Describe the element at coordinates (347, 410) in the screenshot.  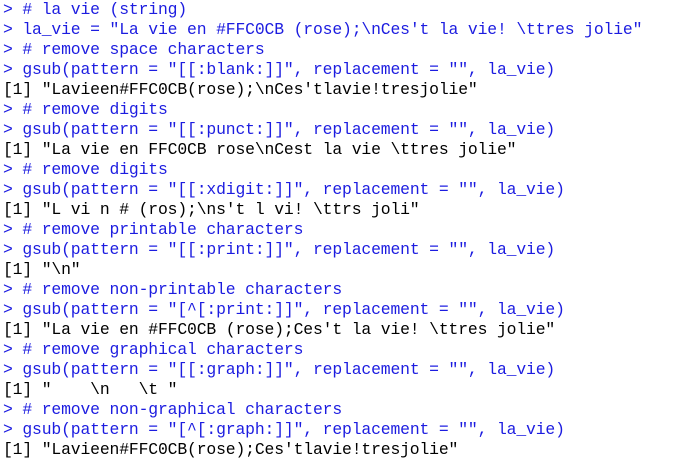
I see `console-input-line: > # remove non-graphical characters` at that location.